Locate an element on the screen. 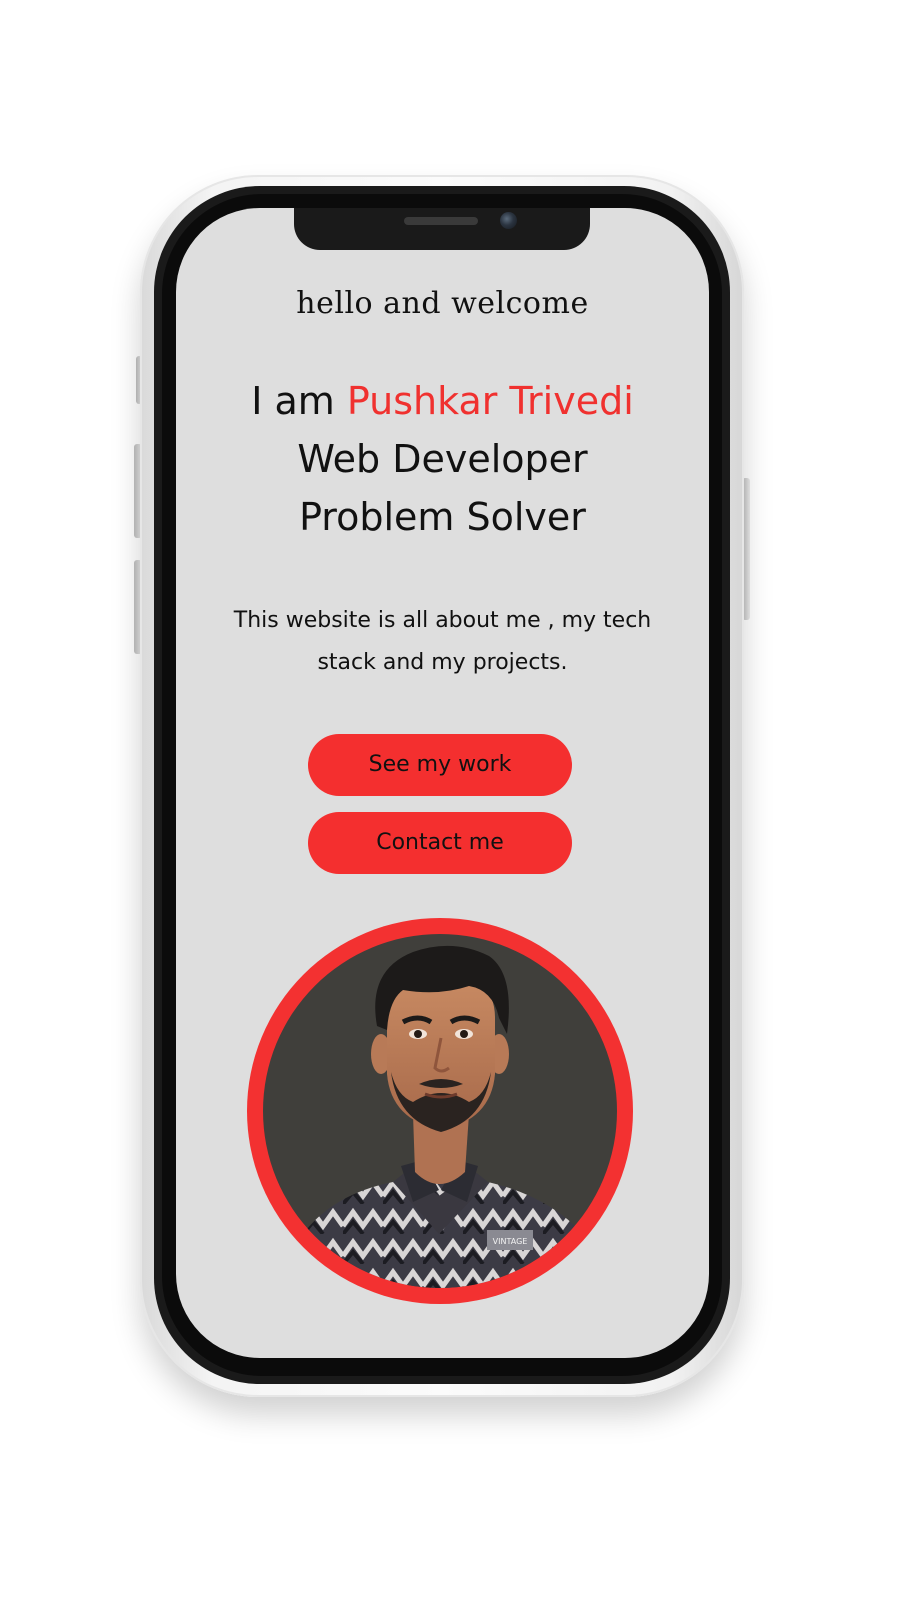 The image size is (899, 1599). avatar: VINTAGE is located at coordinates (440, 1111).